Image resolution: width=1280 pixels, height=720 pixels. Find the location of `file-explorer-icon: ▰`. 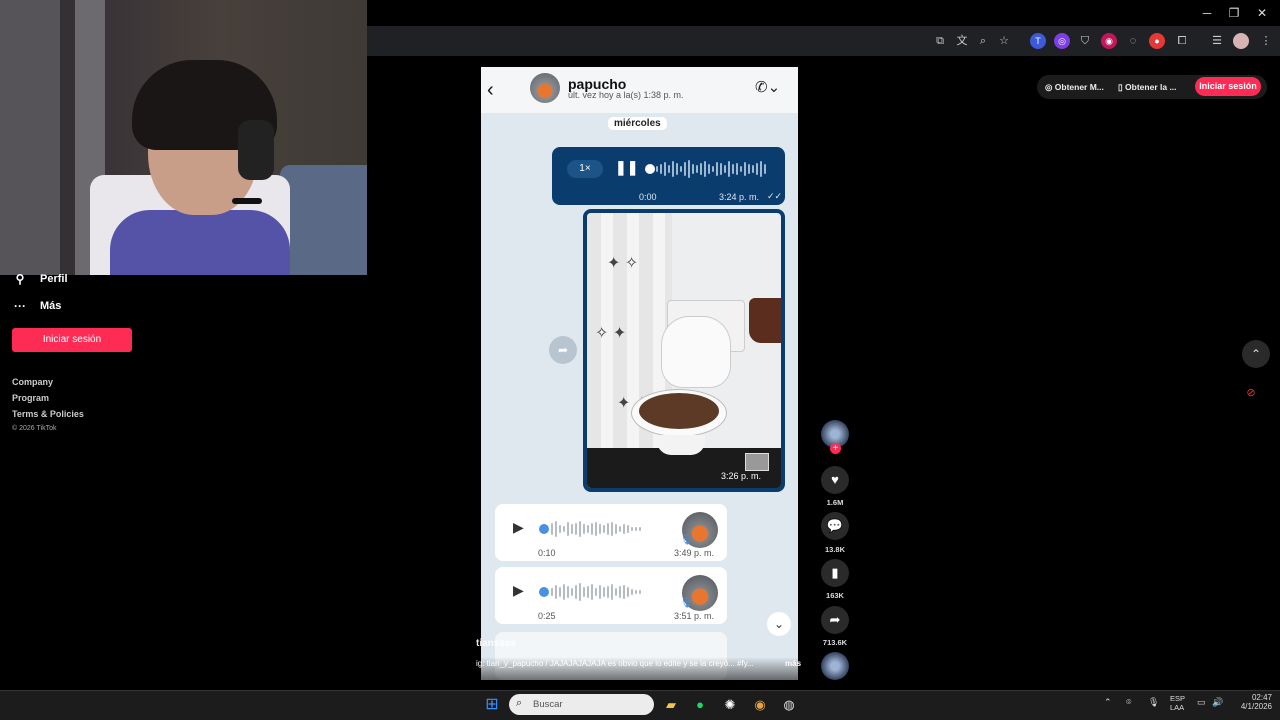

file-explorer-icon: ▰ is located at coordinates (671, 705).